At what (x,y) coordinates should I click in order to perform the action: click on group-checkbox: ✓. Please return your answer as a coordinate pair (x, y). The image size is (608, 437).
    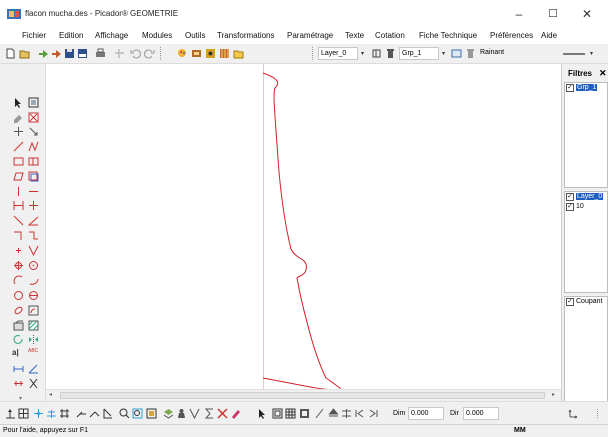
    Looking at the image, I should click on (570, 88).